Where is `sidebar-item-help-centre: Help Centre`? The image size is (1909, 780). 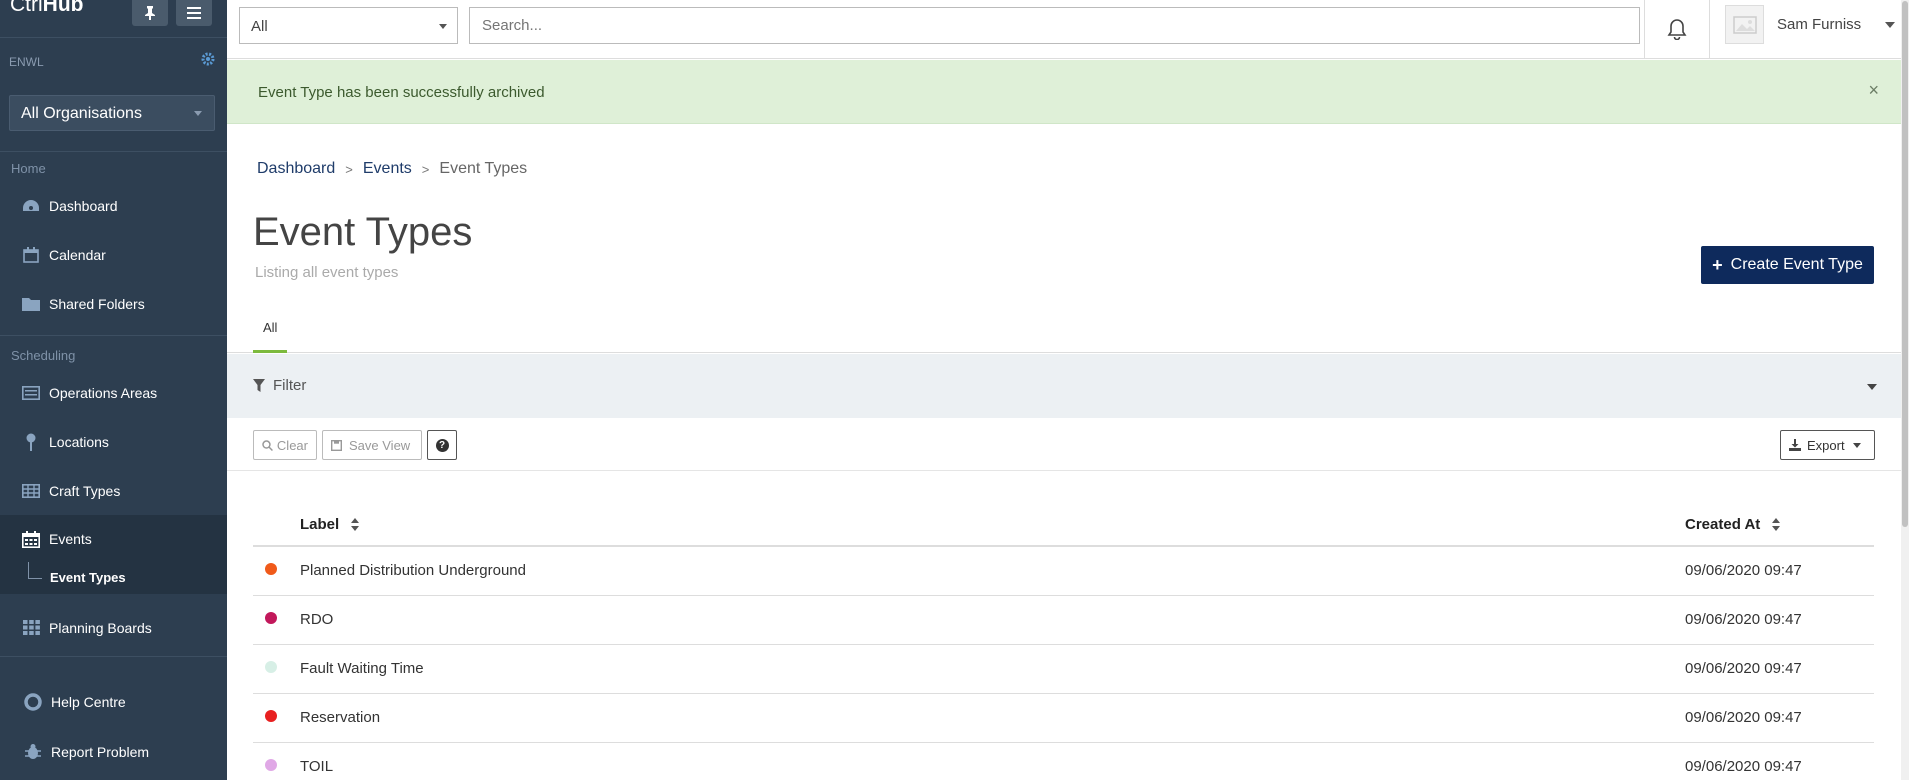 sidebar-item-help-centre: Help Centre is located at coordinates (113, 701).